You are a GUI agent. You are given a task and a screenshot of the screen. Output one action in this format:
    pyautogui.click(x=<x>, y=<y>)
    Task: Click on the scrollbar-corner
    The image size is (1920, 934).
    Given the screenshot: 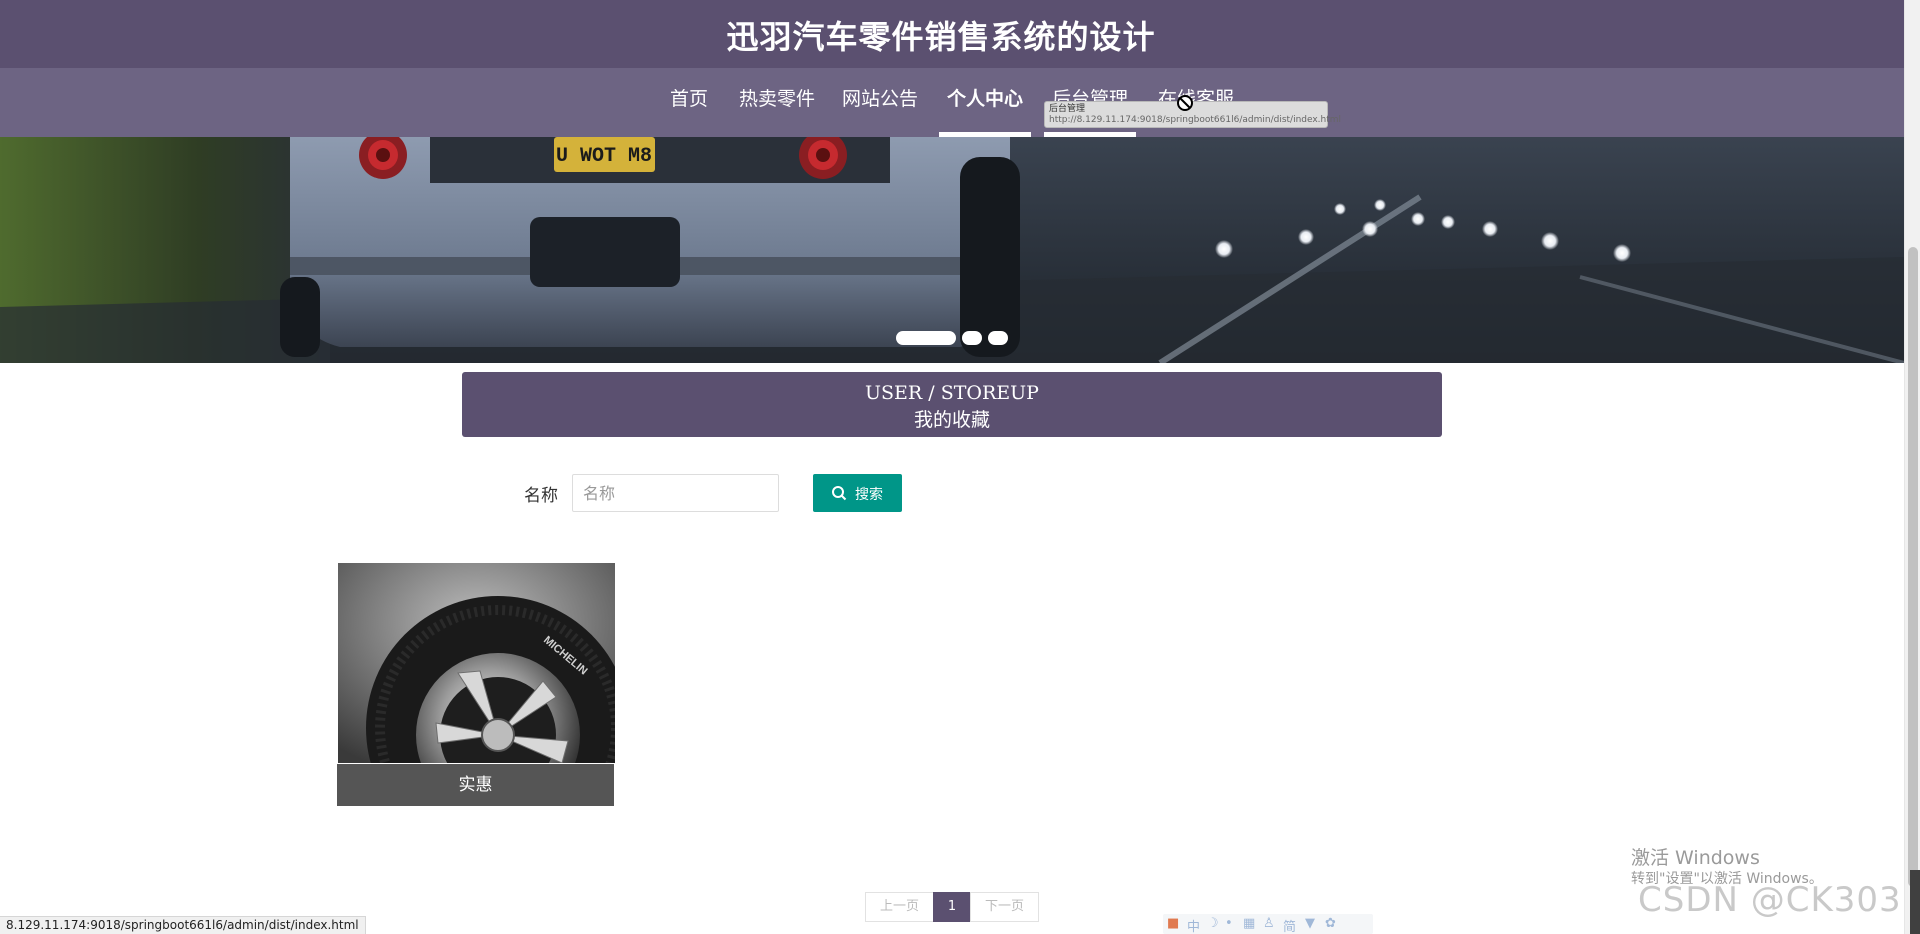 What is the action you would take?
    pyautogui.click(x=1915, y=902)
    